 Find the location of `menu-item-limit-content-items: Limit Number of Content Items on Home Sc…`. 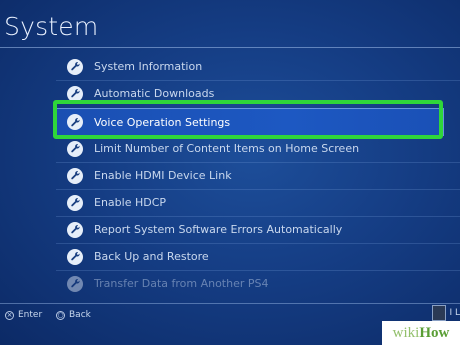

menu-item-limit-content-items: Limit Number of Content Items on Home Sc… is located at coordinates (250, 148).